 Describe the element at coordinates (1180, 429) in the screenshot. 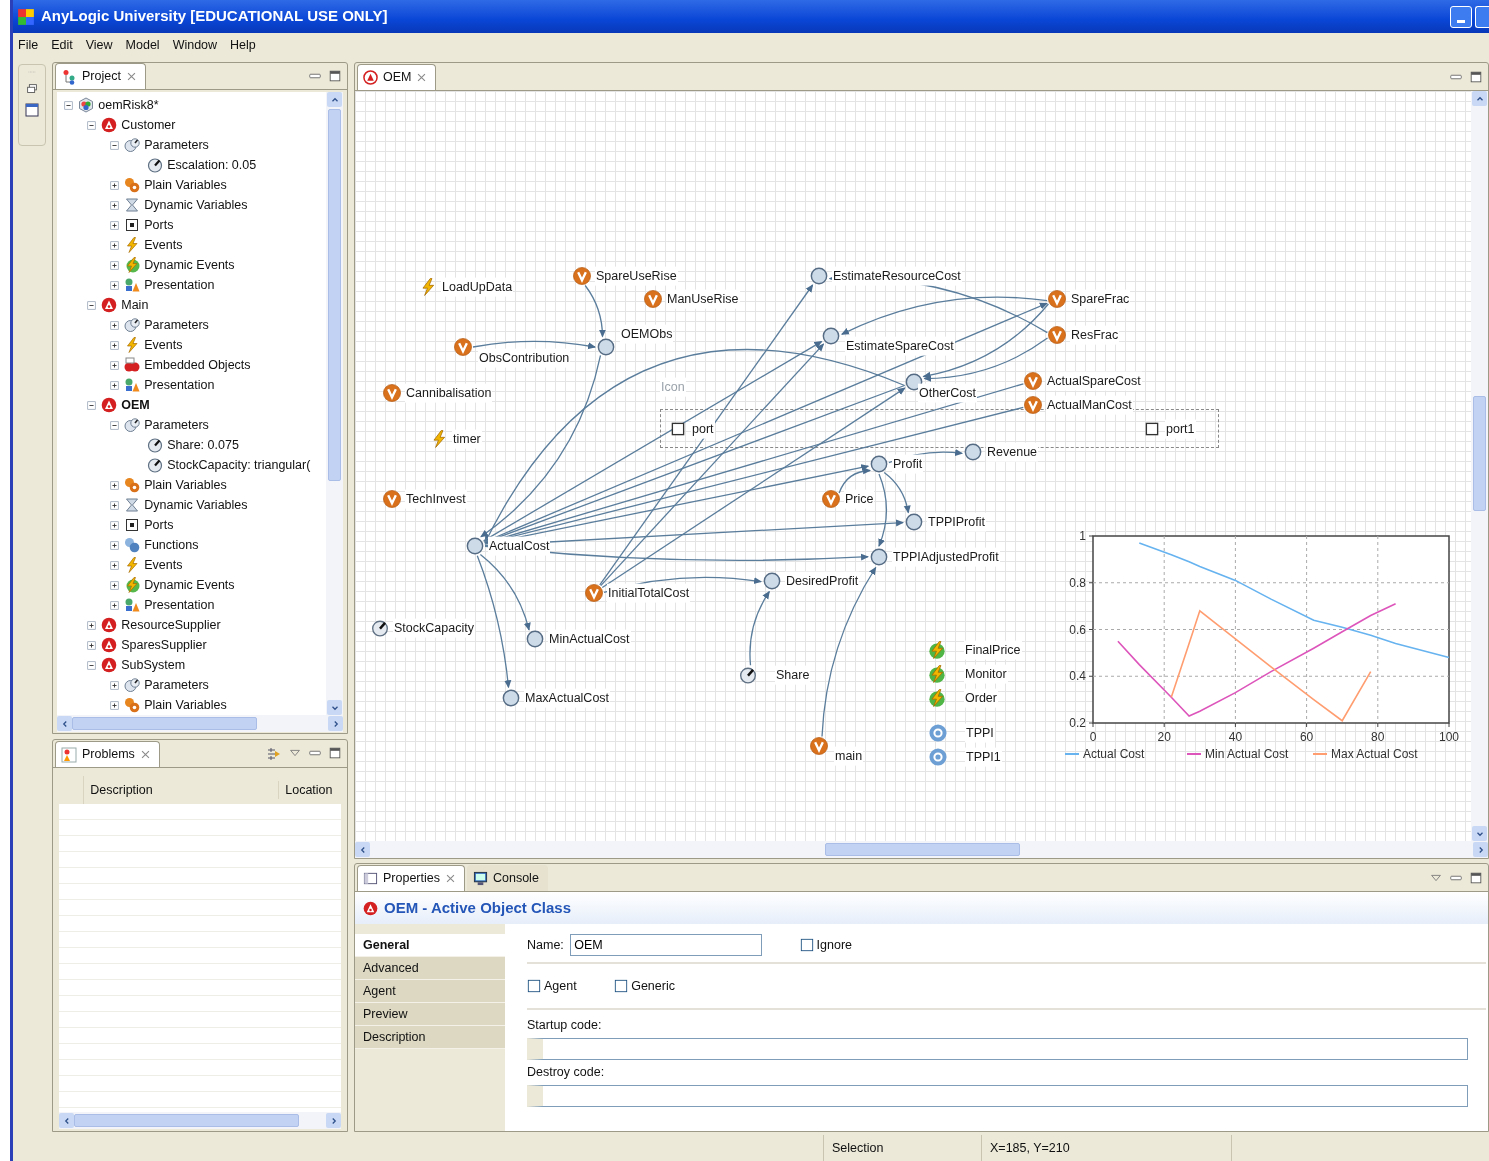

I see `node-label: port1` at that location.